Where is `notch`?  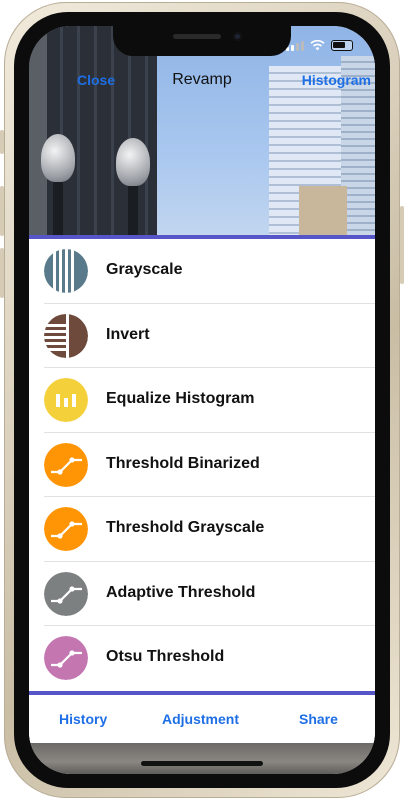
notch is located at coordinates (202, 41).